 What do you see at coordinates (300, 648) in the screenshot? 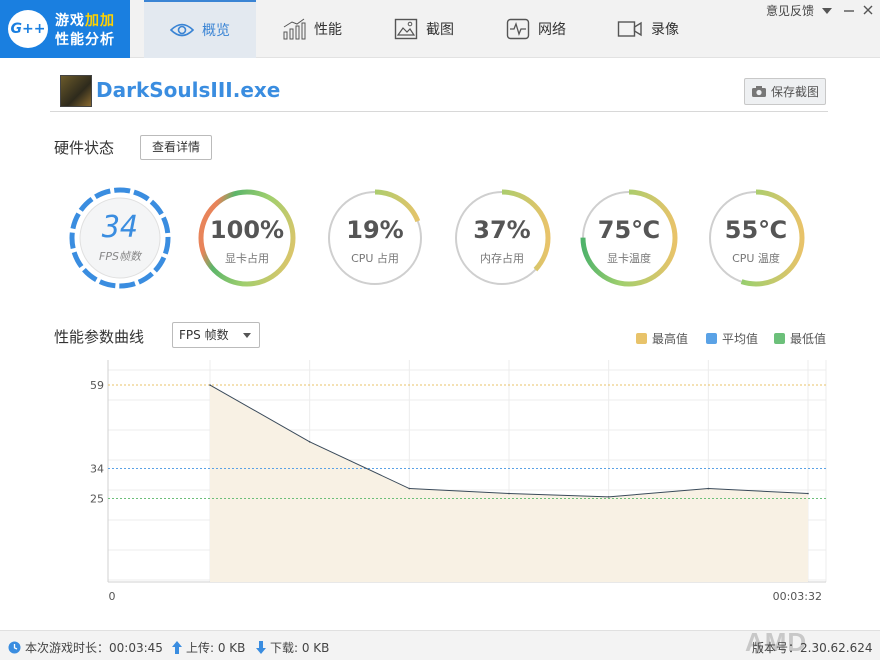
I see `download-text: 下载: 0 KB` at bounding box center [300, 648].